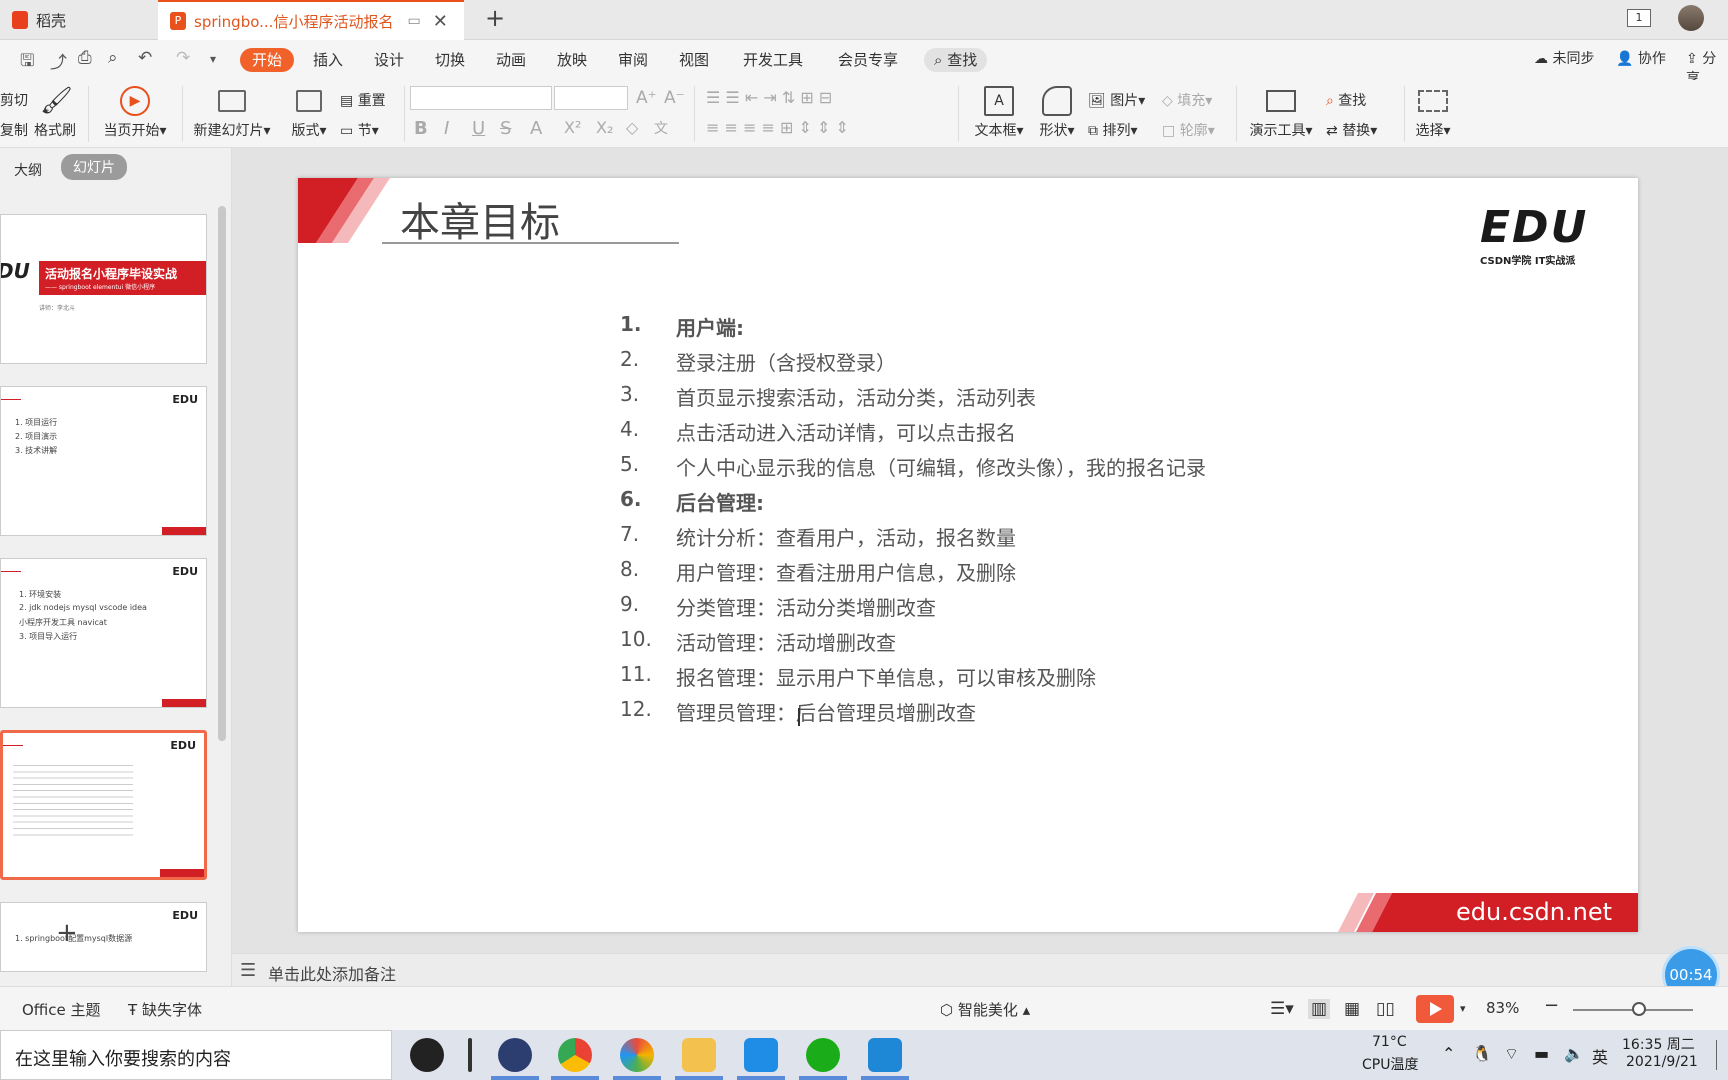  Describe the element at coordinates (885, 1055) in the screenshot. I see `vscode-icon` at that location.